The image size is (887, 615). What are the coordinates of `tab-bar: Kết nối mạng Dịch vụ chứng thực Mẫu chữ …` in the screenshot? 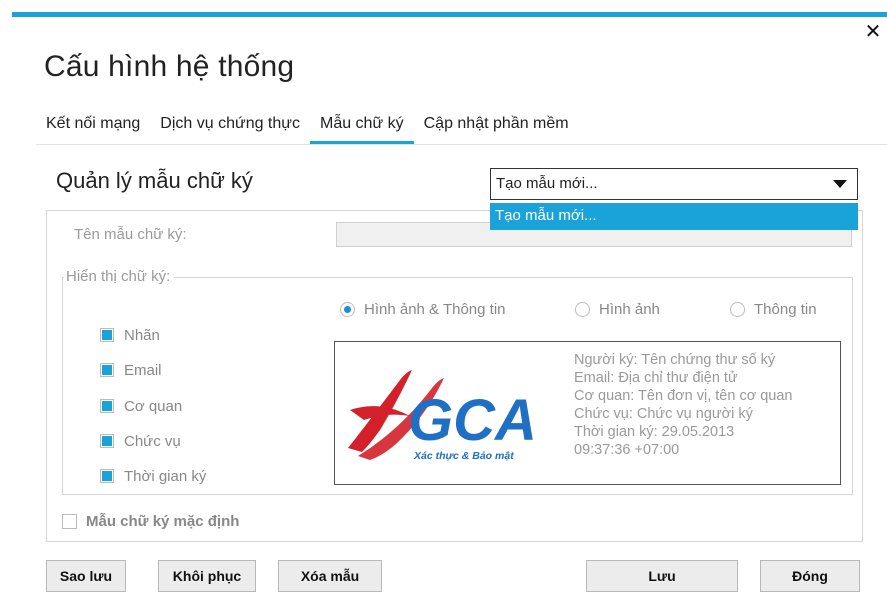 It's located at (307, 128).